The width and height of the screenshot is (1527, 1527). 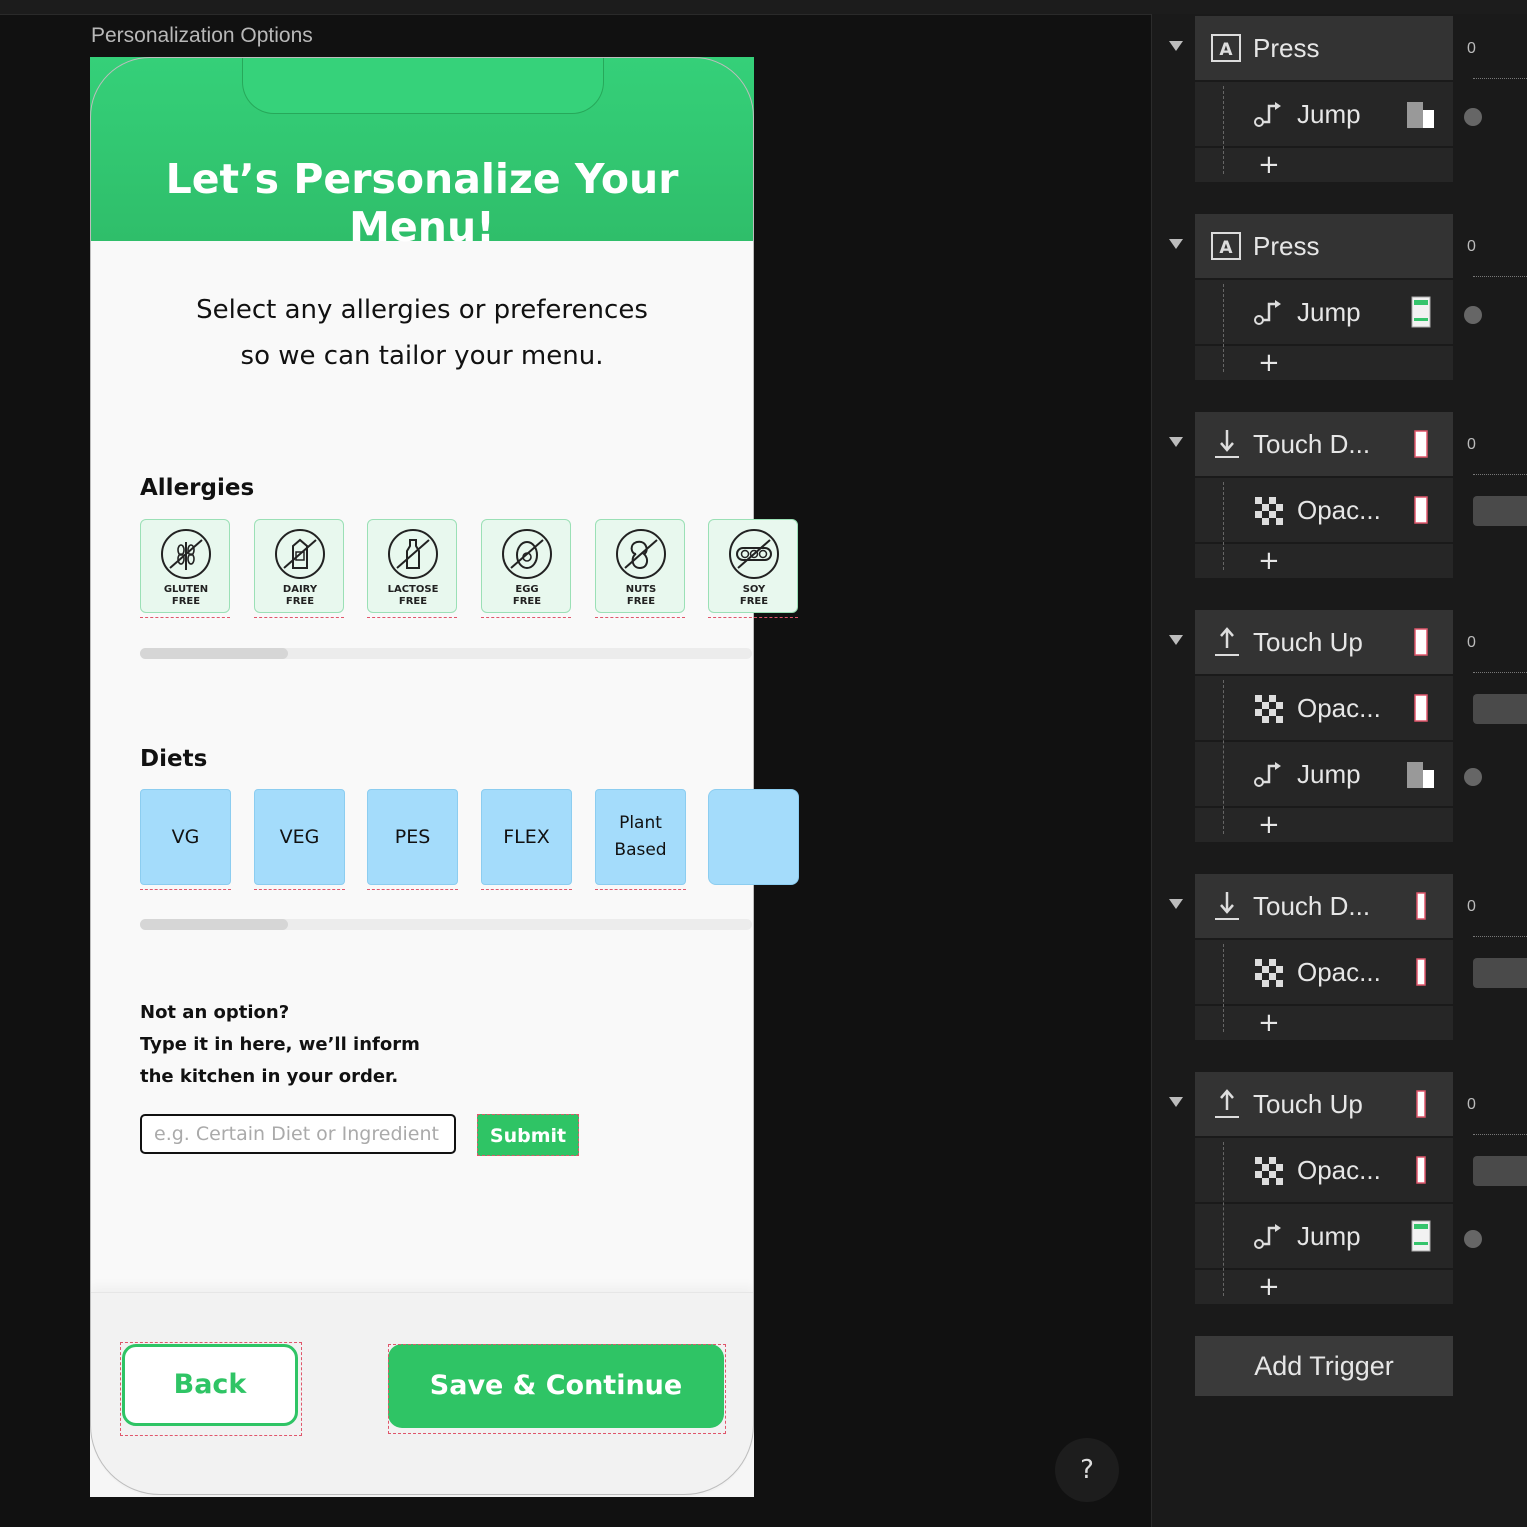 What do you see at coordinates (422, 310) in the screenshot?
I see `subtitle-line: Select any allergies or preferences` at bounding box center [422, 310].